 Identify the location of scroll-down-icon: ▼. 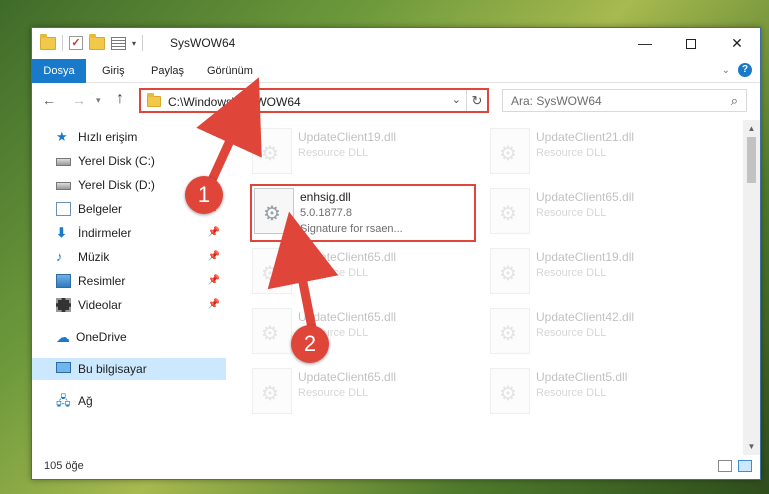
(751, 446).